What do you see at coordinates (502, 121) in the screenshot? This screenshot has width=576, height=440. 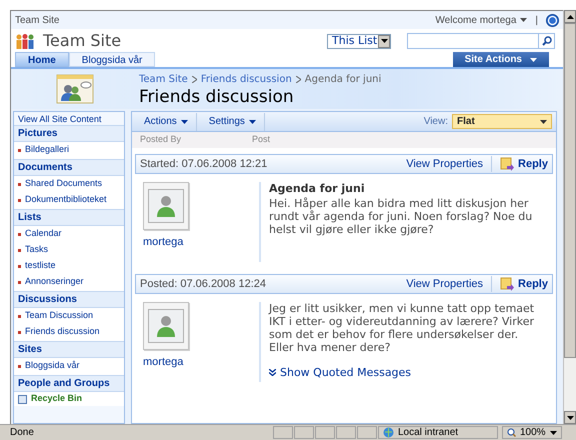 I see `view-dropdown: Flat` at bounding box center [502, 121].